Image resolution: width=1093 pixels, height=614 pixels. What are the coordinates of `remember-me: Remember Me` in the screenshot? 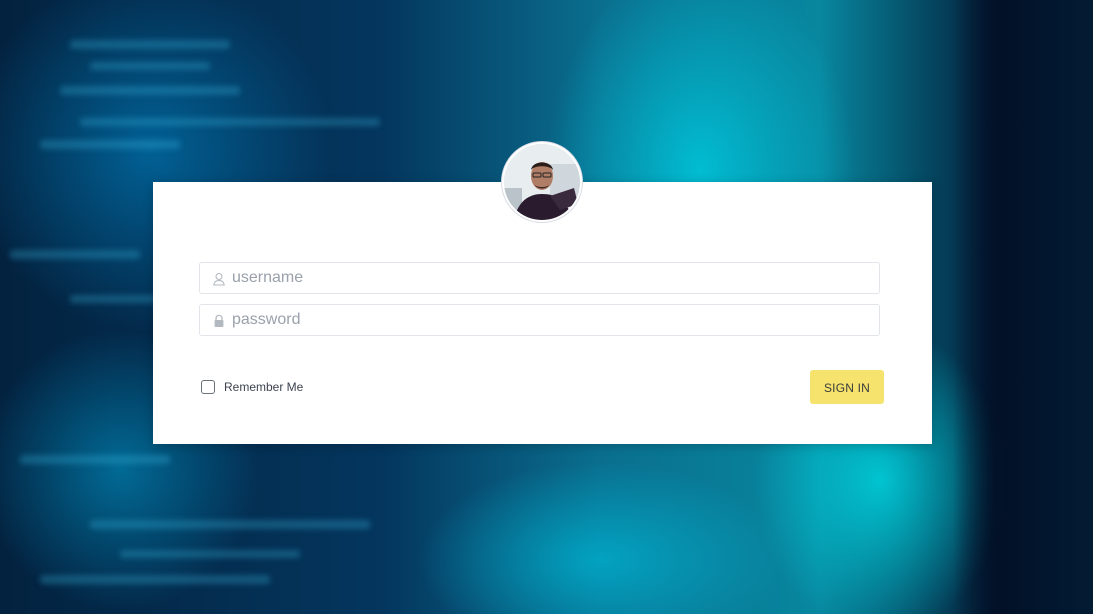 It's located at (252, 387).